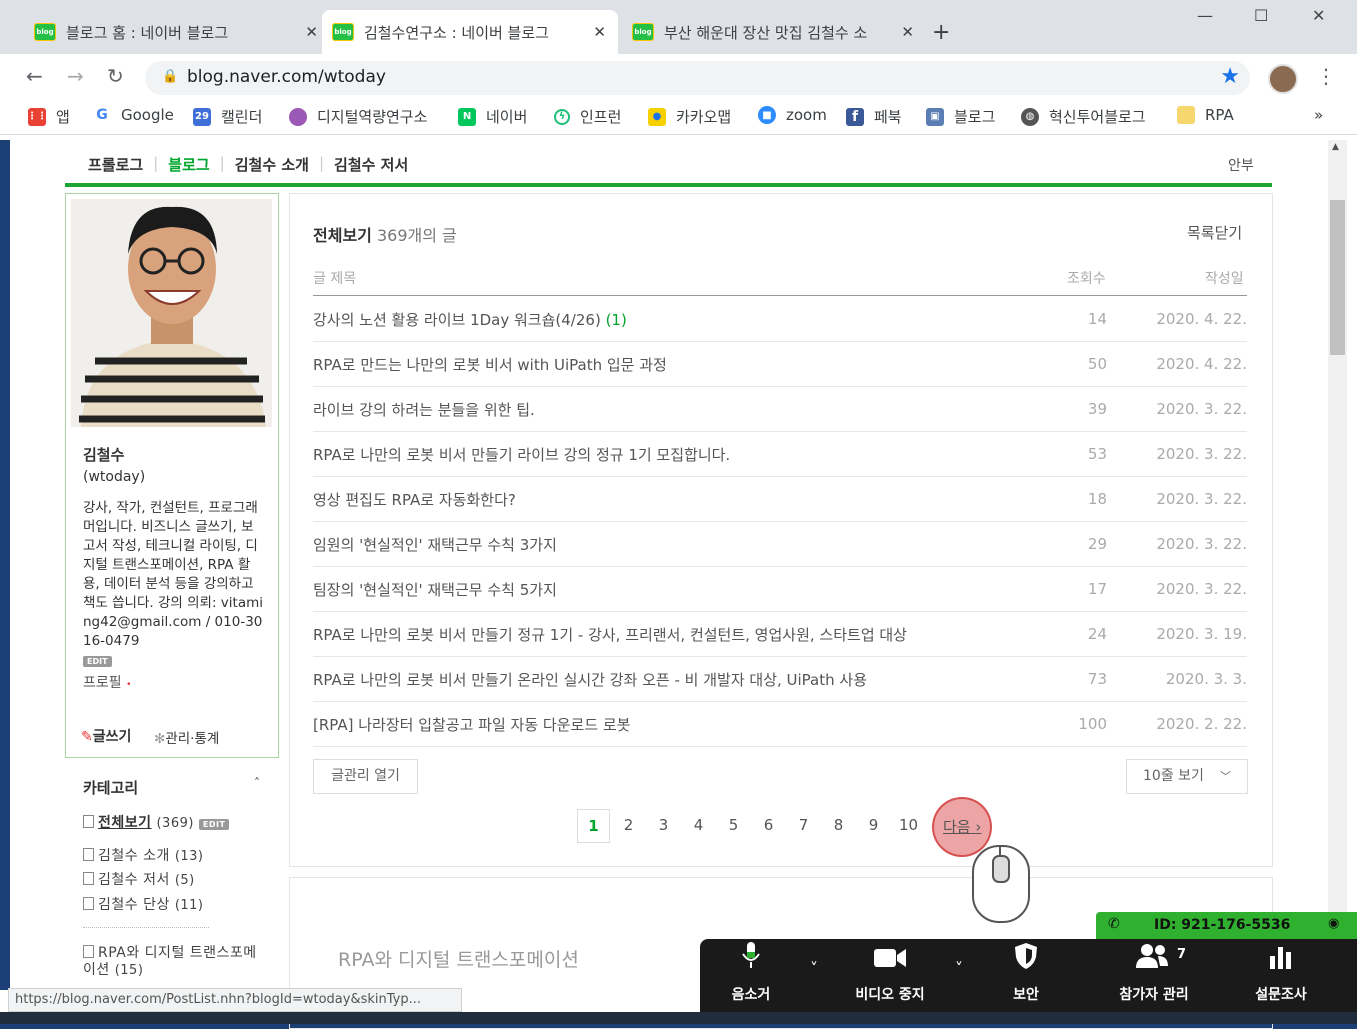 This screenshot has width=1357, height=1029. What do you see at coordinates (1026, 972) in the screenshot?
I see `security-button: 보안` at bounding box center [1026, 972].